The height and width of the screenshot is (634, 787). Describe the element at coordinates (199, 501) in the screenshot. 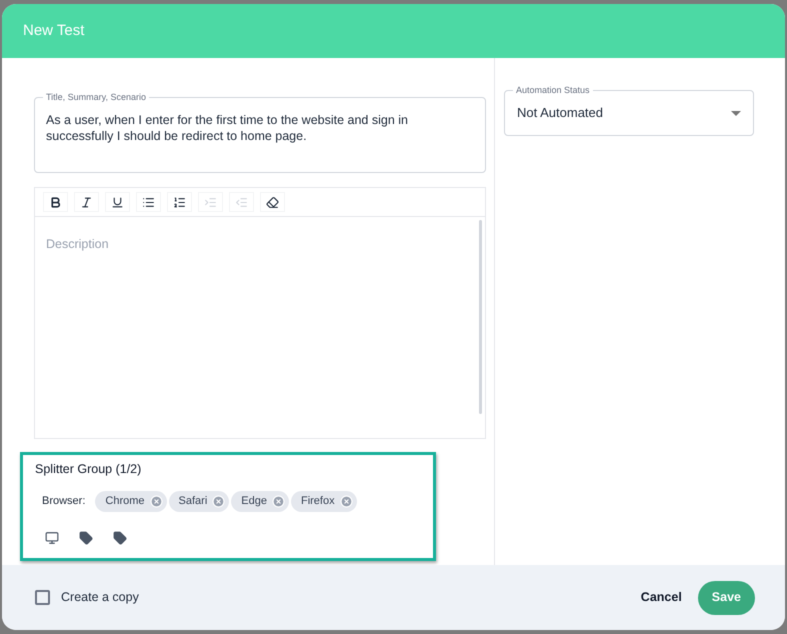

I see `browser-chip: Safari` at that location.